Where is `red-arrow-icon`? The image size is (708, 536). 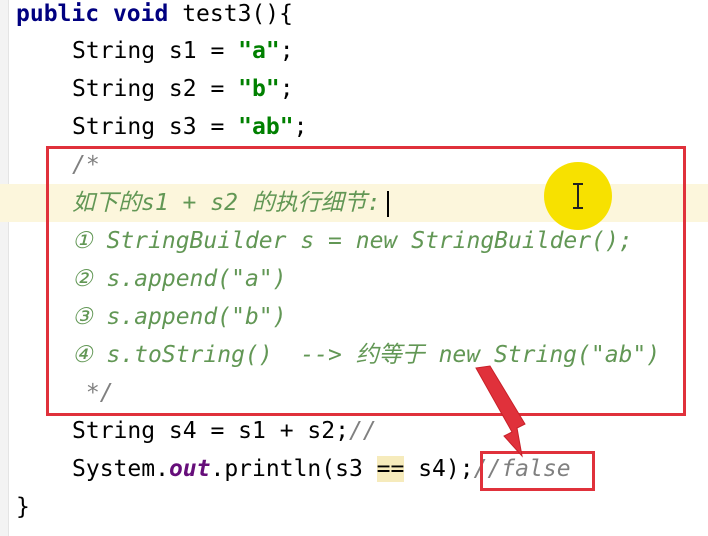
red-arrow-icon is located at coordinates (500, 411).